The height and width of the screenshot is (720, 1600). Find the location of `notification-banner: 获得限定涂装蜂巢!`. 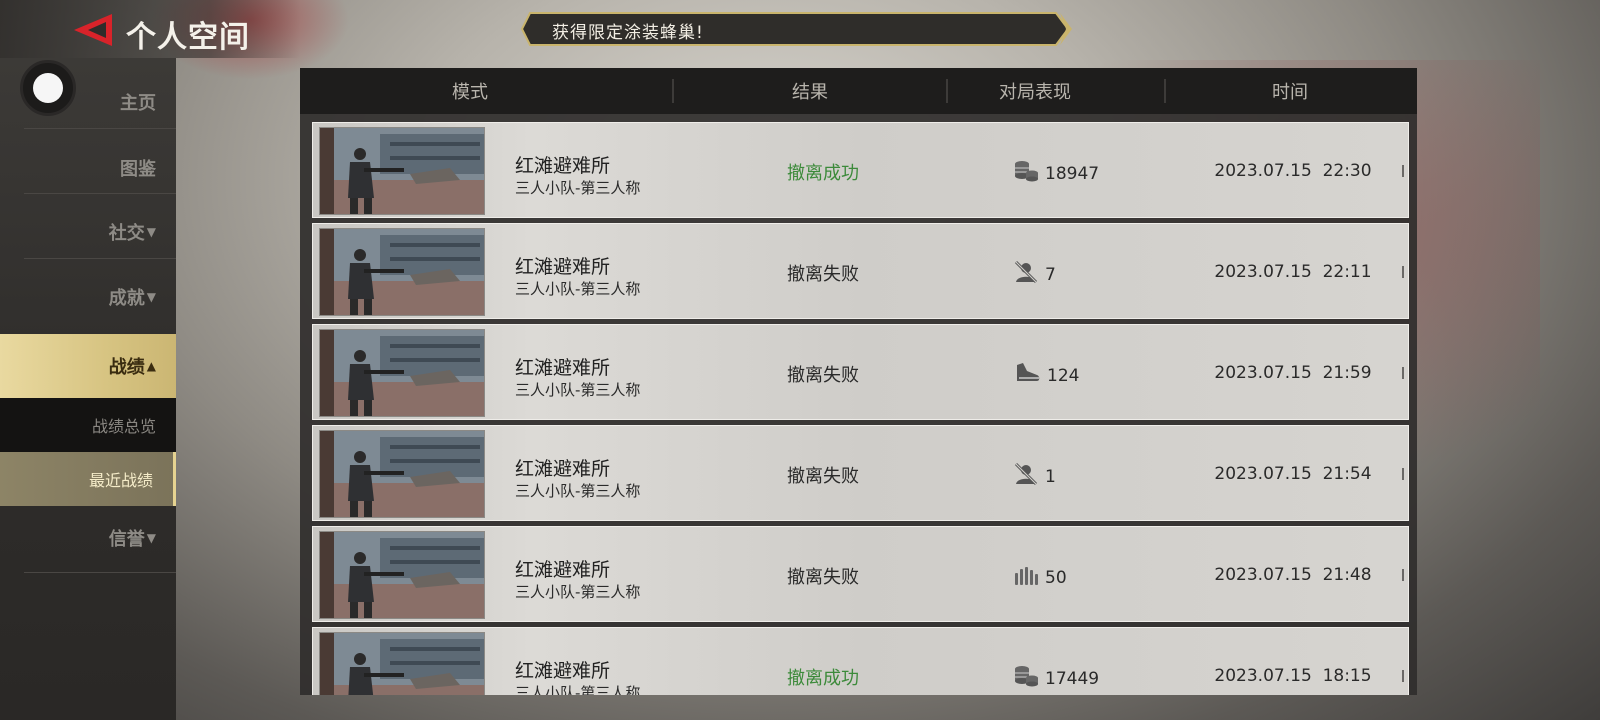

notification-banner: 获得限定涂装蜂巢! is located at coordinates (799, 29).